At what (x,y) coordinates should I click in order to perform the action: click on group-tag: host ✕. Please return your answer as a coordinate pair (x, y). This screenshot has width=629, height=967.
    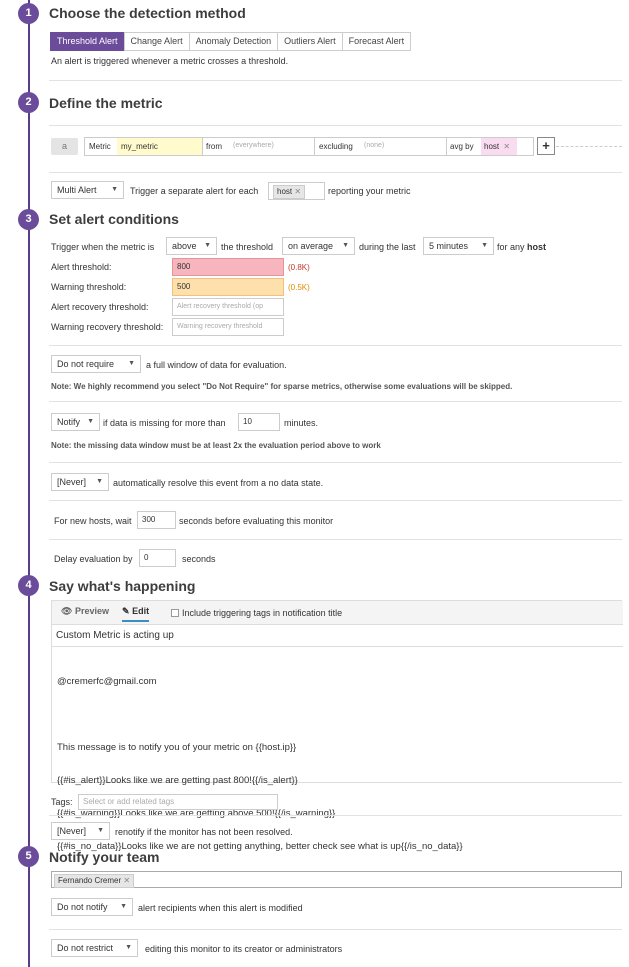
    Looking at the image, I should click on (289, 192).